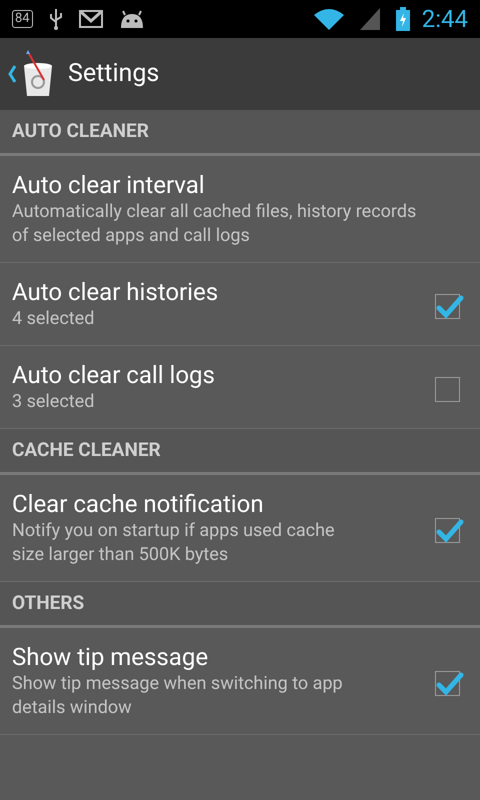 This screenshot has width=480, height=800. Describe the element at coordinates (370, 19) in the screenshot. I see `signal-icon` at that location.